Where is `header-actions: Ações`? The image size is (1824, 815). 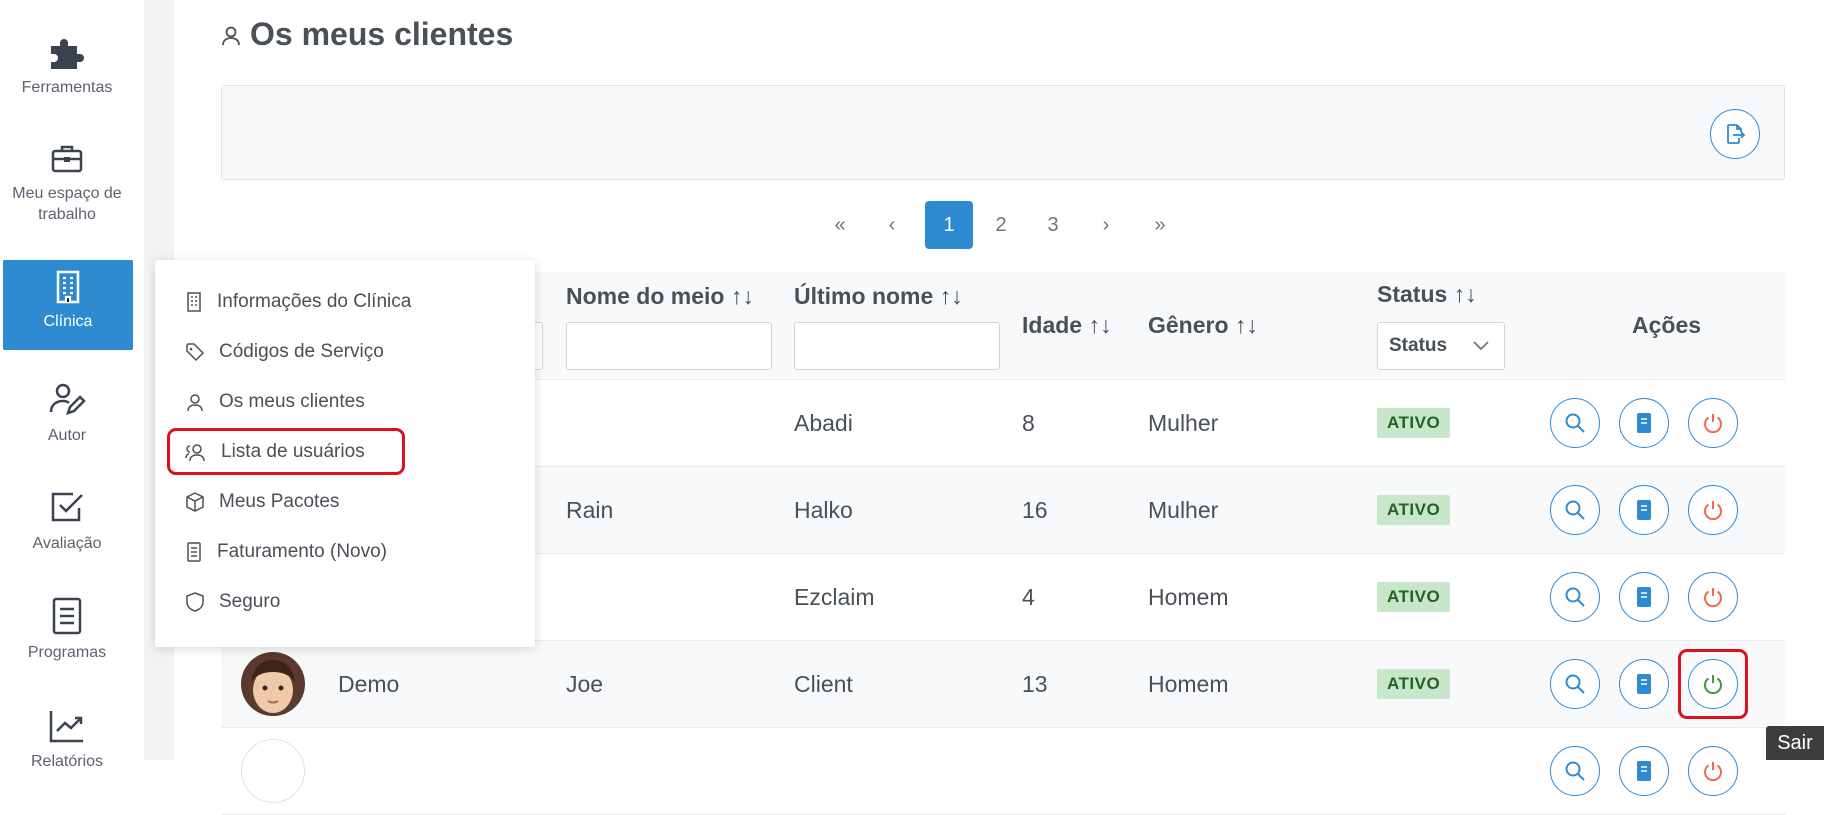
header-actions: Ações is located at coordinates (1667, 325).